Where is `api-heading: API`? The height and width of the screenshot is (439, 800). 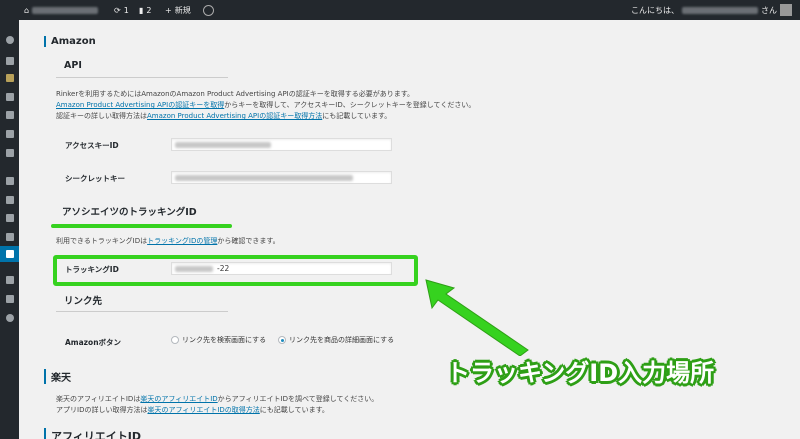 api-heading: API is located at coordinates (73, 65).